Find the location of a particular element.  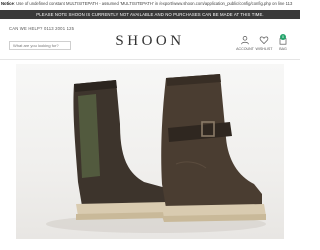

search-input is located at coordinates (40, 45).